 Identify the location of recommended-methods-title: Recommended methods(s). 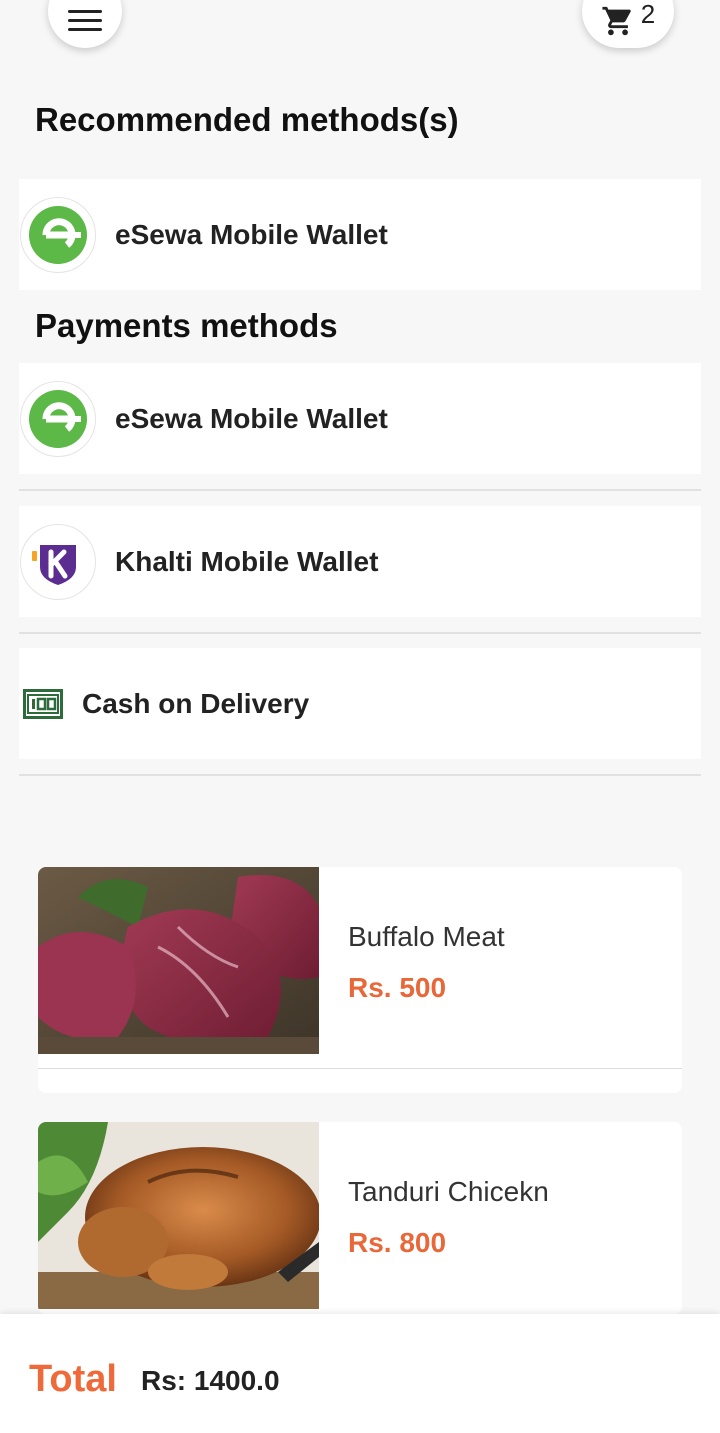
(247, 119).